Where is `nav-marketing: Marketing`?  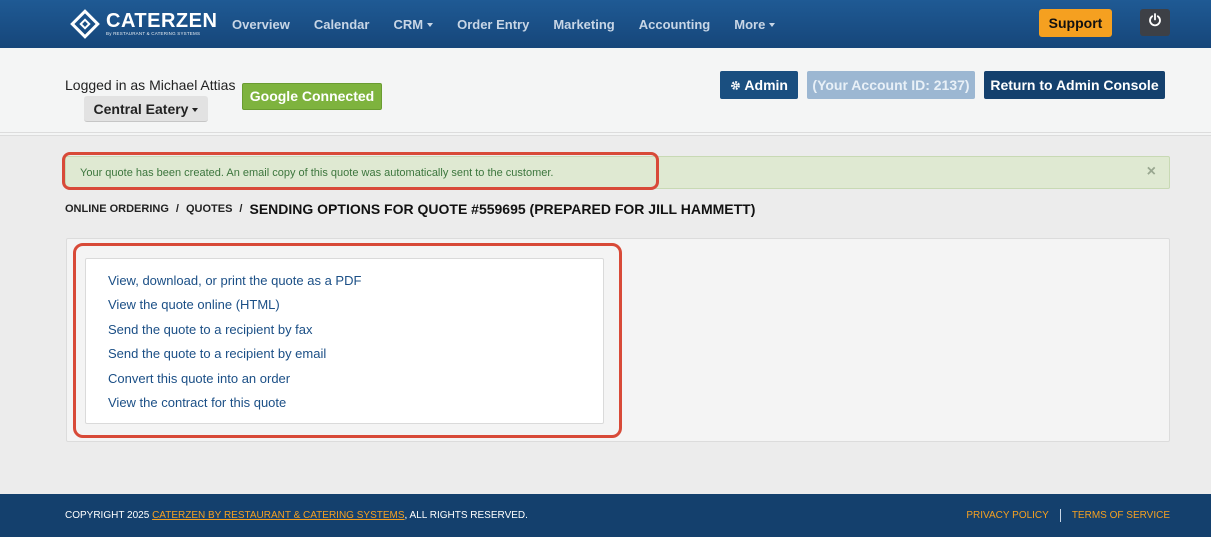 nav-marketing: Marketing is located at coordinates (583, 24).